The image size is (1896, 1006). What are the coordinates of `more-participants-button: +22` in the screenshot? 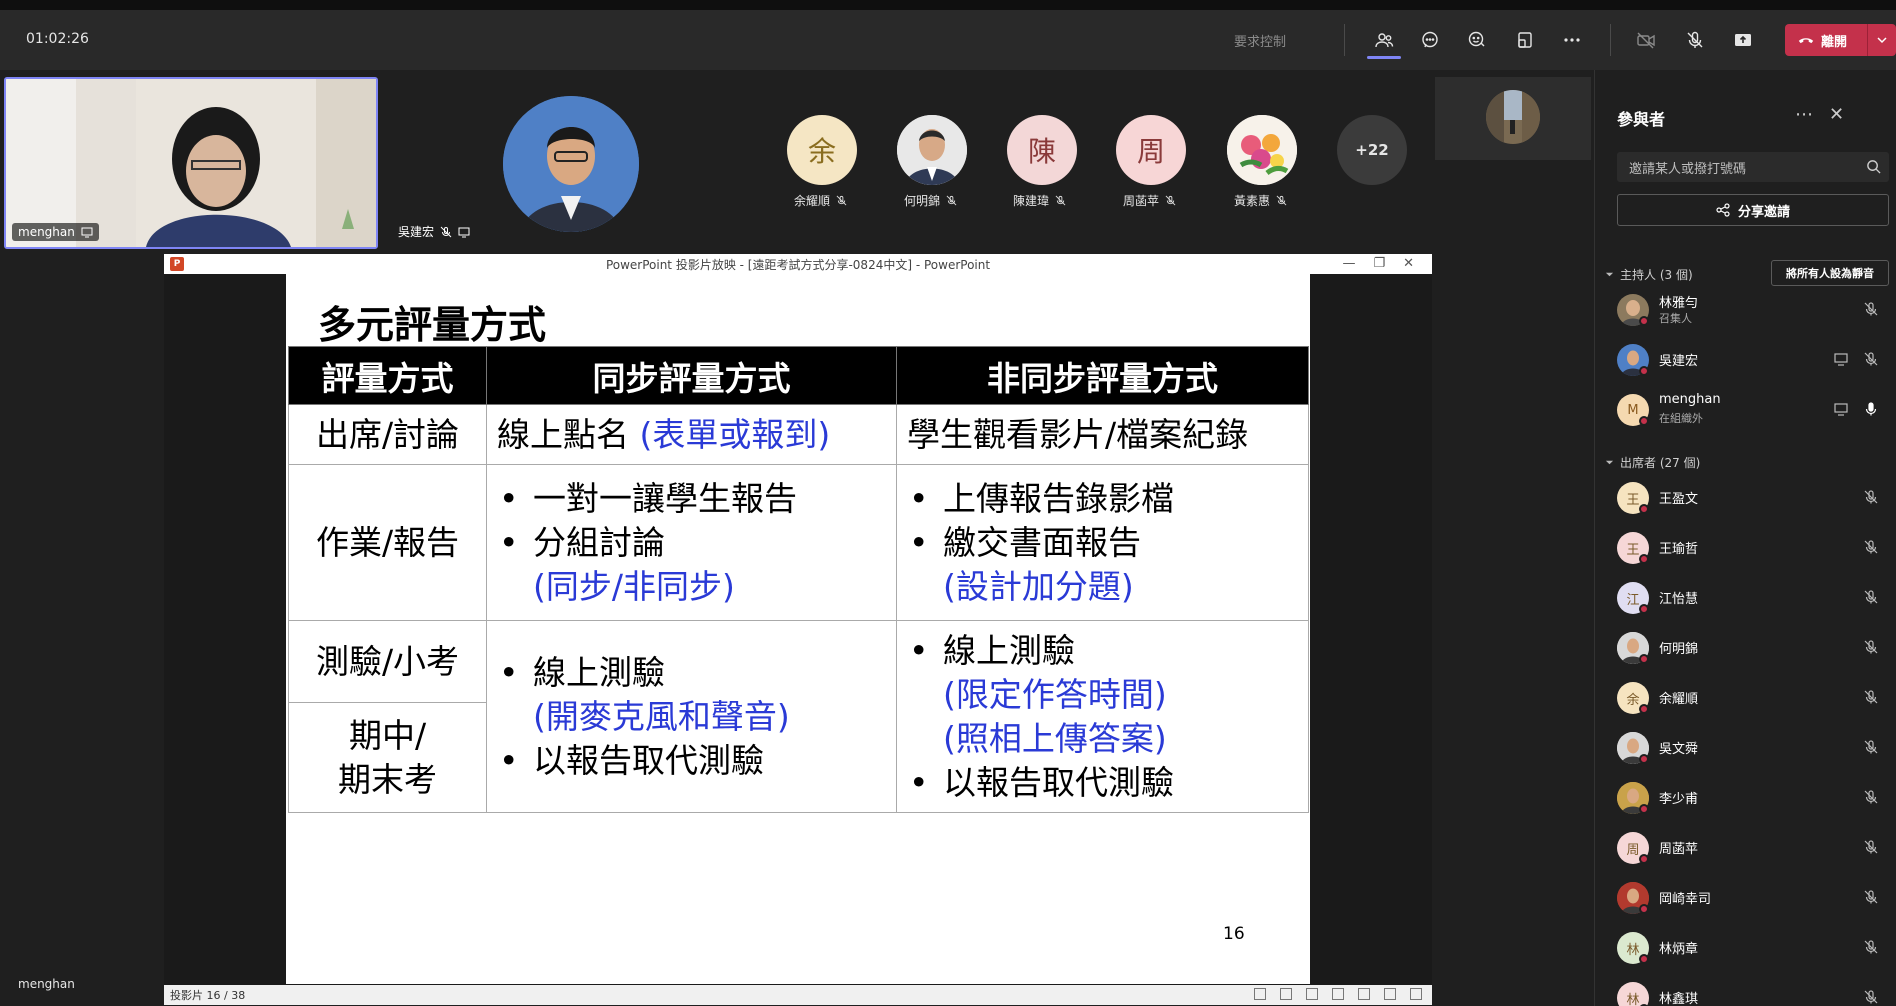 It's located at (1372, 150).